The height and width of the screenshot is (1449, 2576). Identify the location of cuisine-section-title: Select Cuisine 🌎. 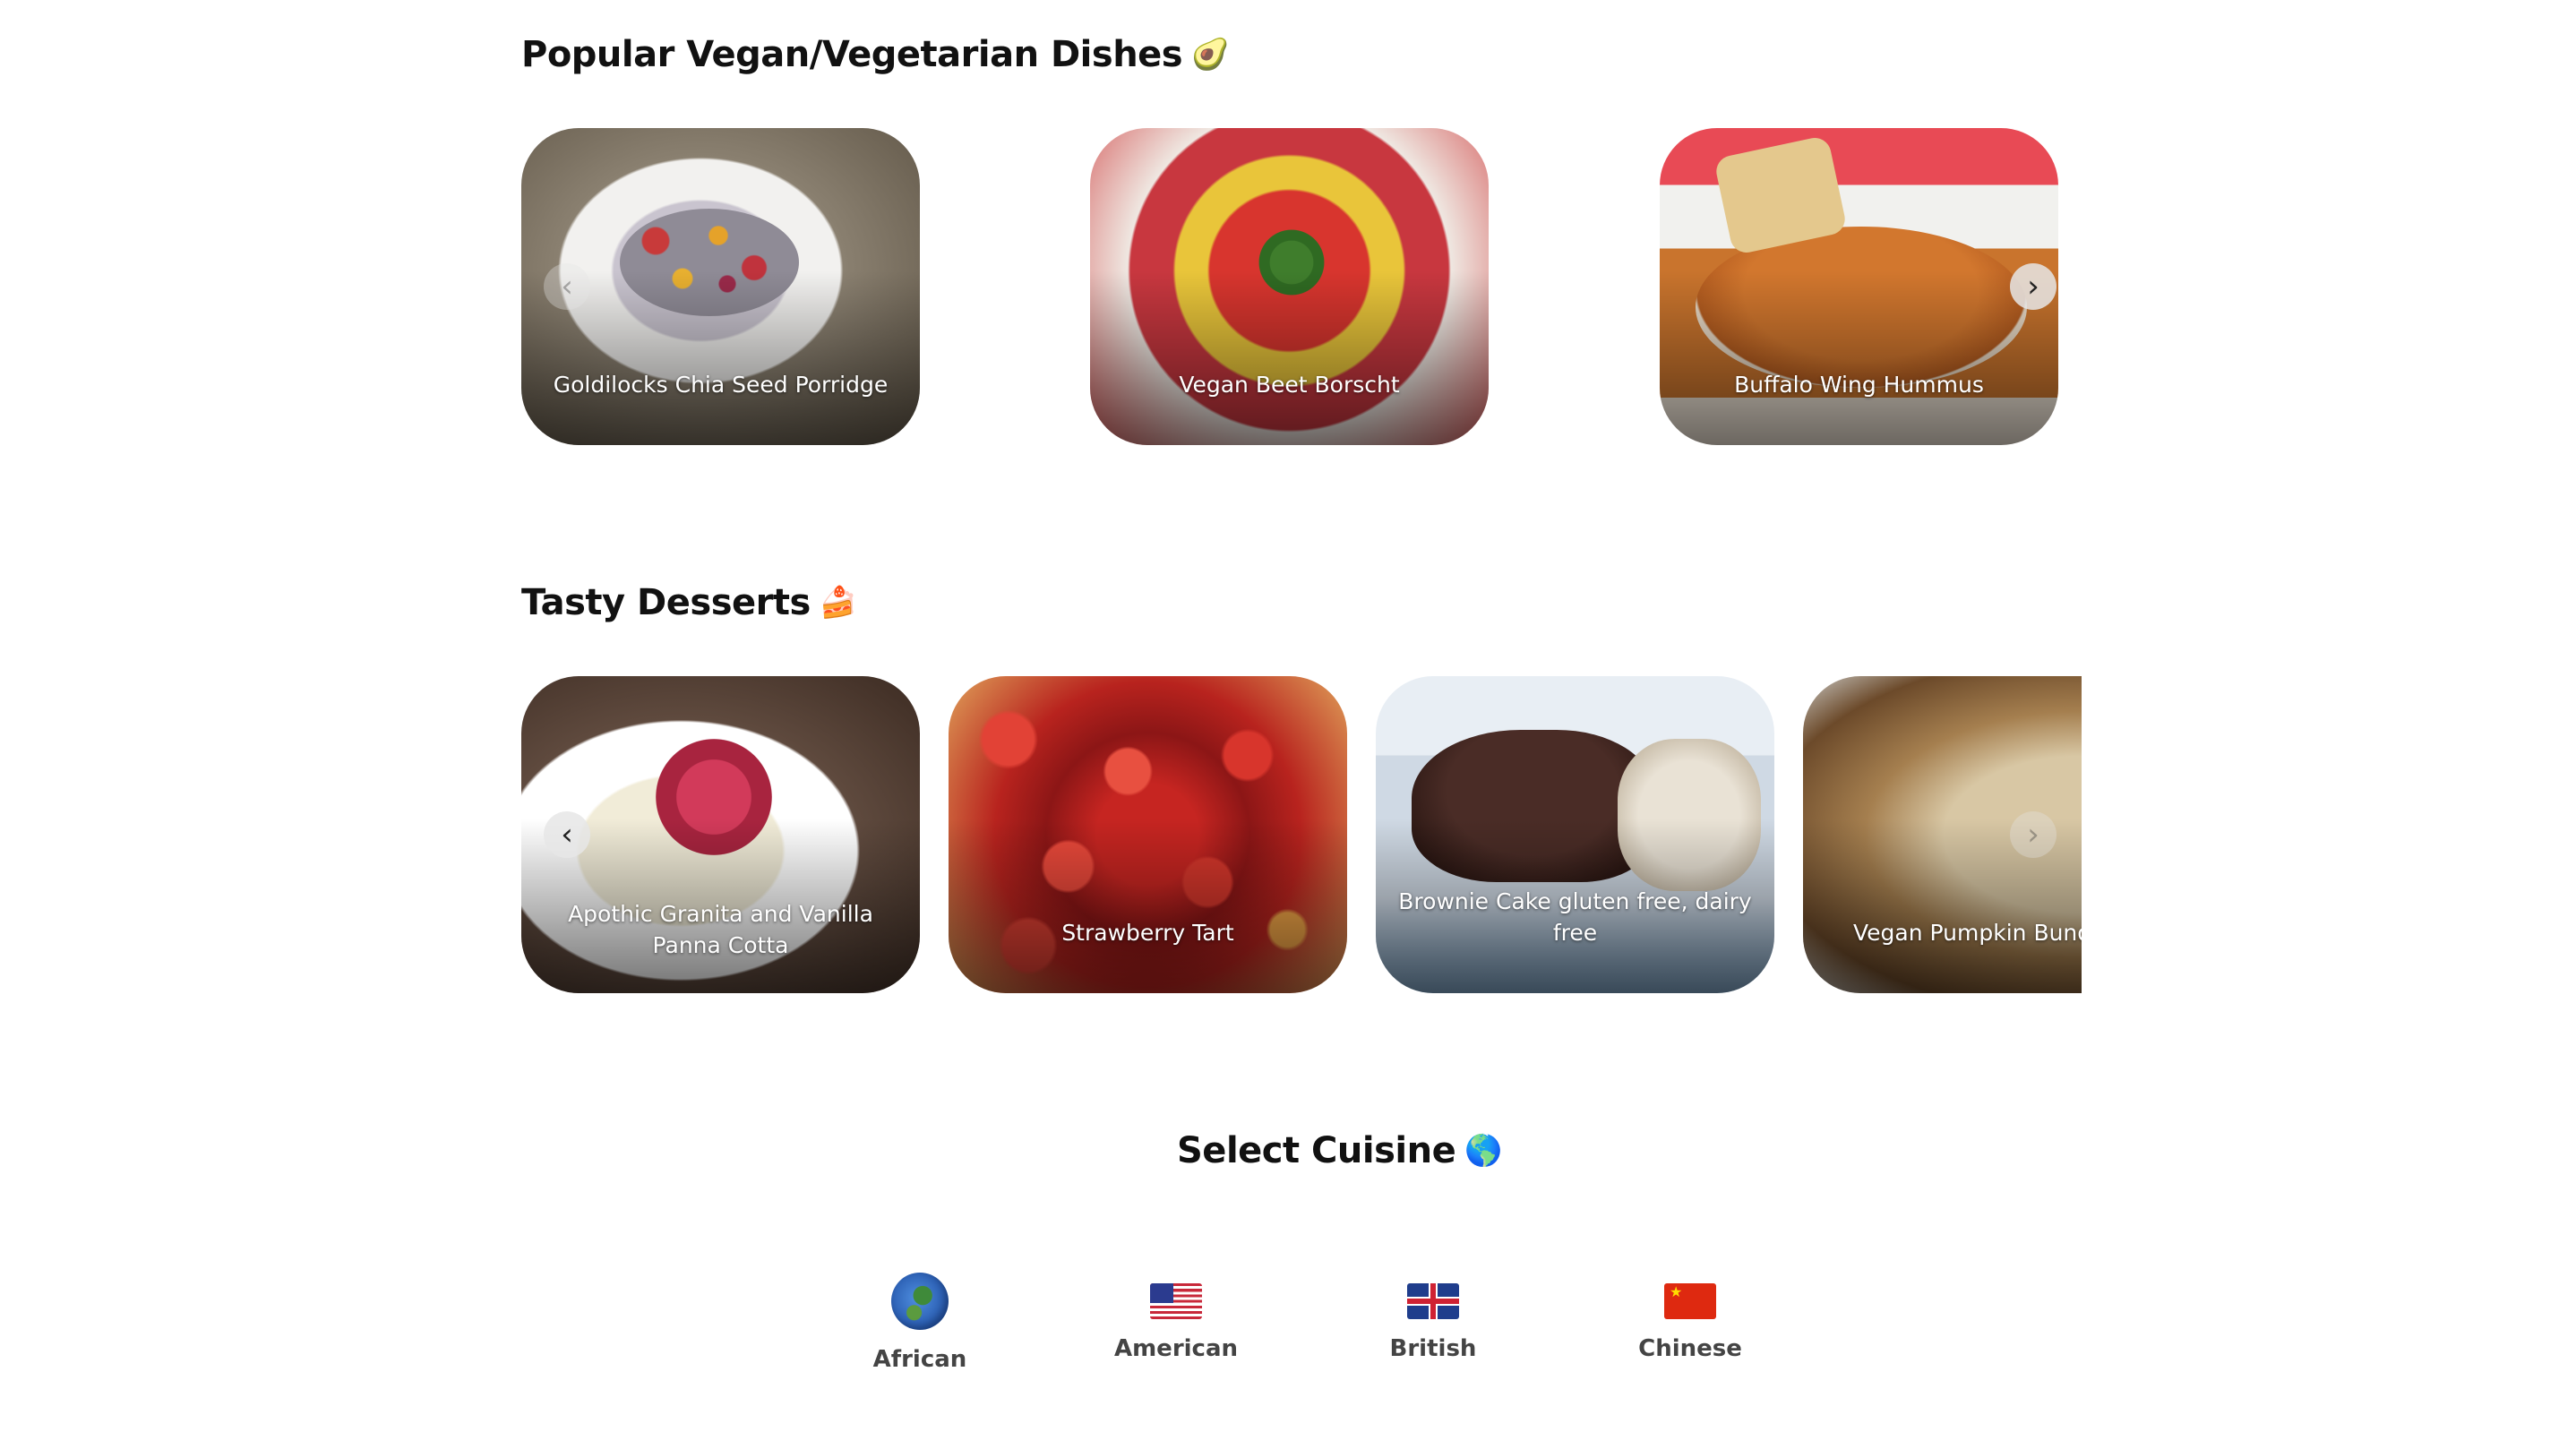
(1340, 1150).